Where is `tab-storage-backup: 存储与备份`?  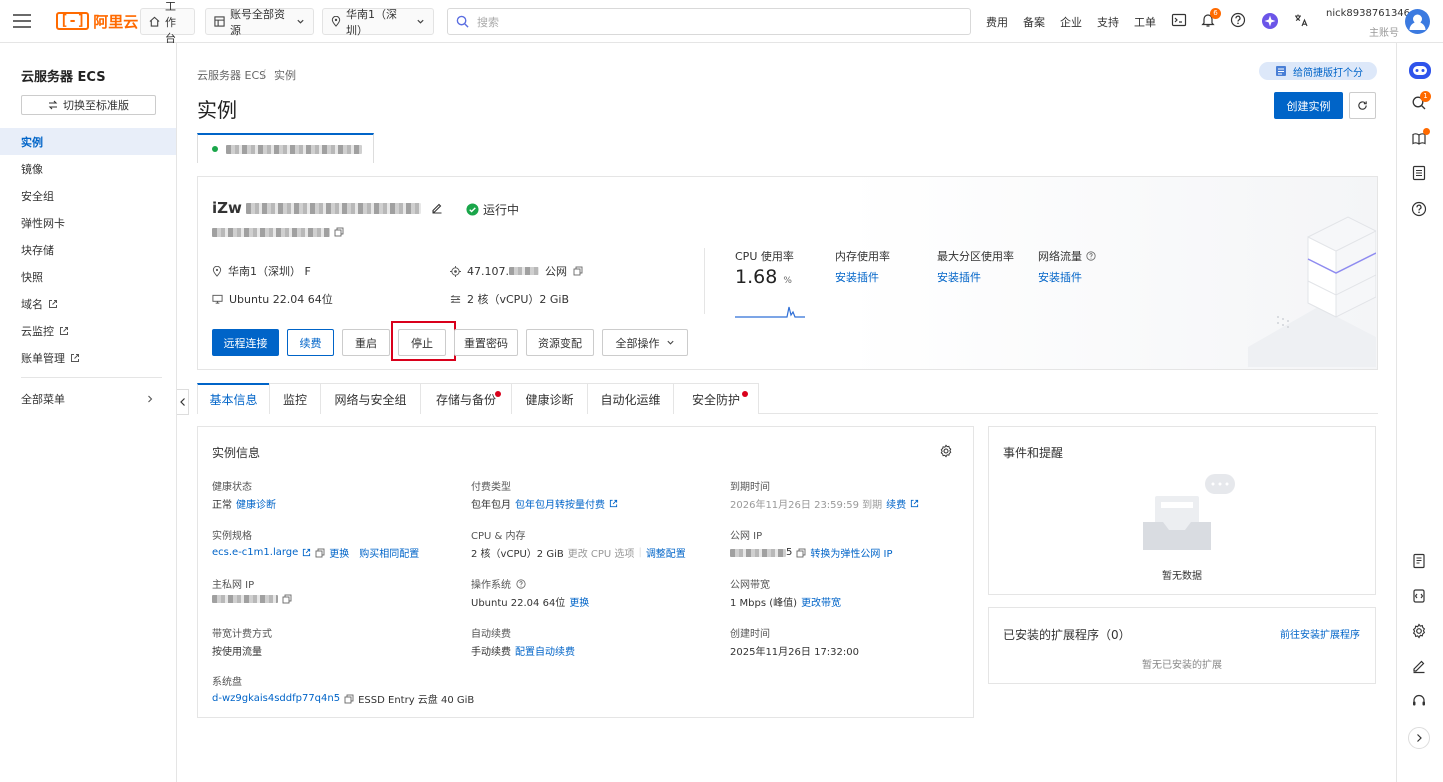
tab-storage-backup: 存储与备份 is located at coordinates (466, 398).